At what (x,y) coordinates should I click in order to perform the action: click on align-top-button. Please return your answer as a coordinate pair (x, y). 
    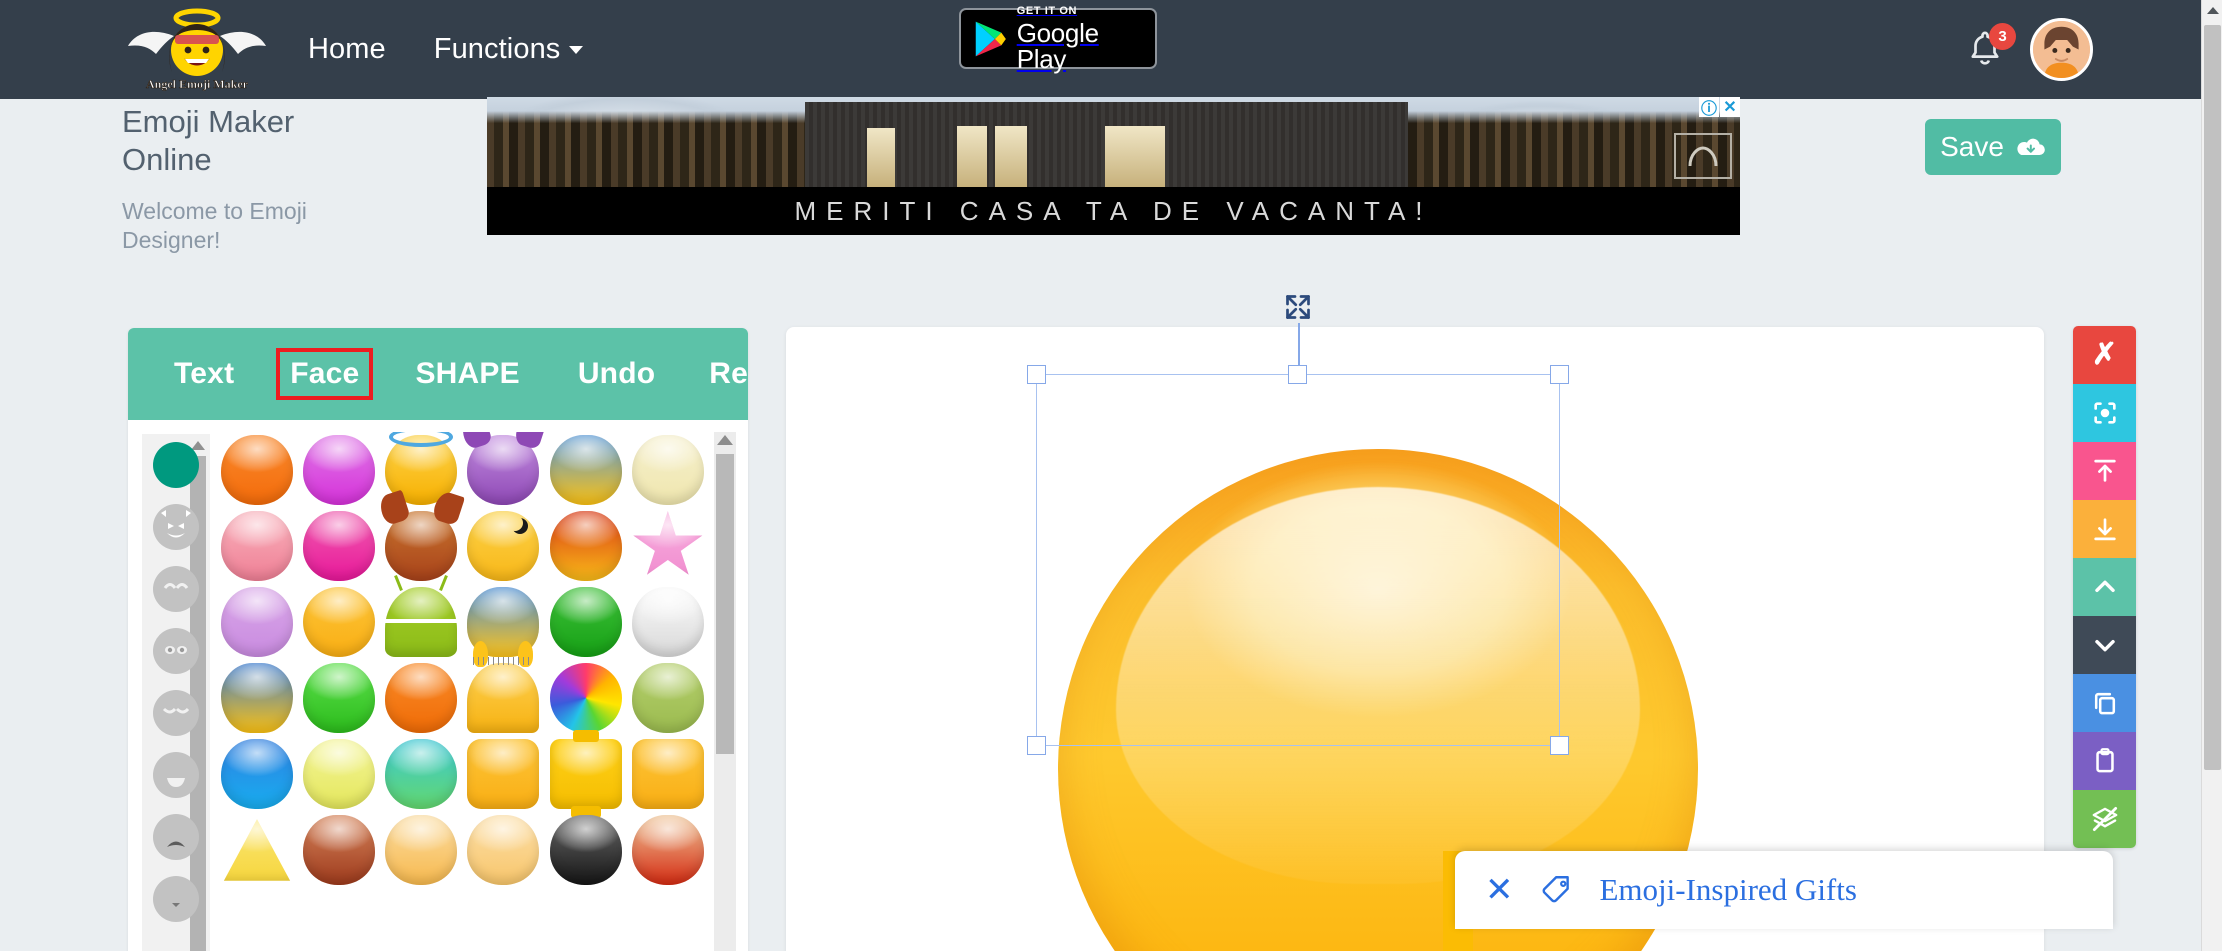
    Looking at the image, I should click on (2104, 471).